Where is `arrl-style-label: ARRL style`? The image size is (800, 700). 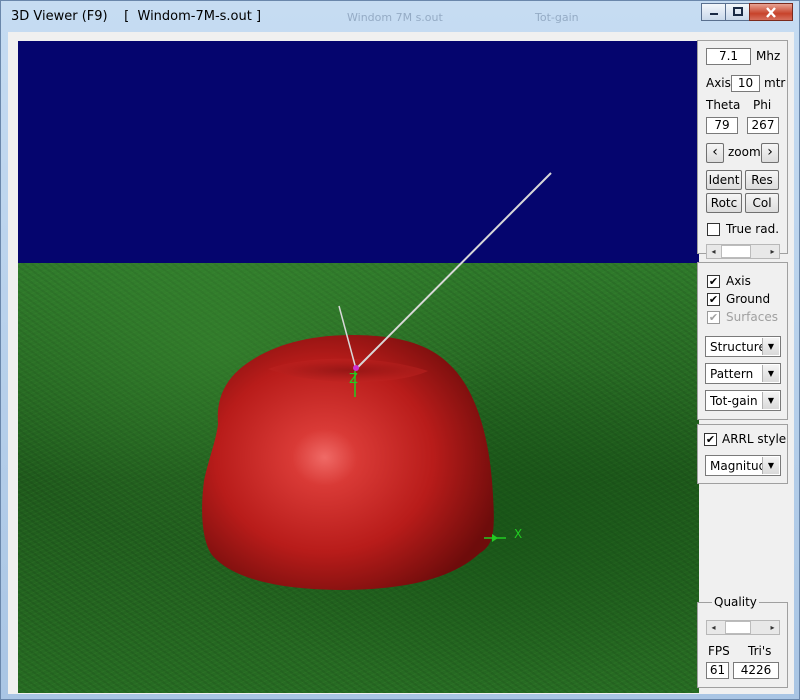 arrl-style-label: ARRL style is located at coordinates (754, 439).